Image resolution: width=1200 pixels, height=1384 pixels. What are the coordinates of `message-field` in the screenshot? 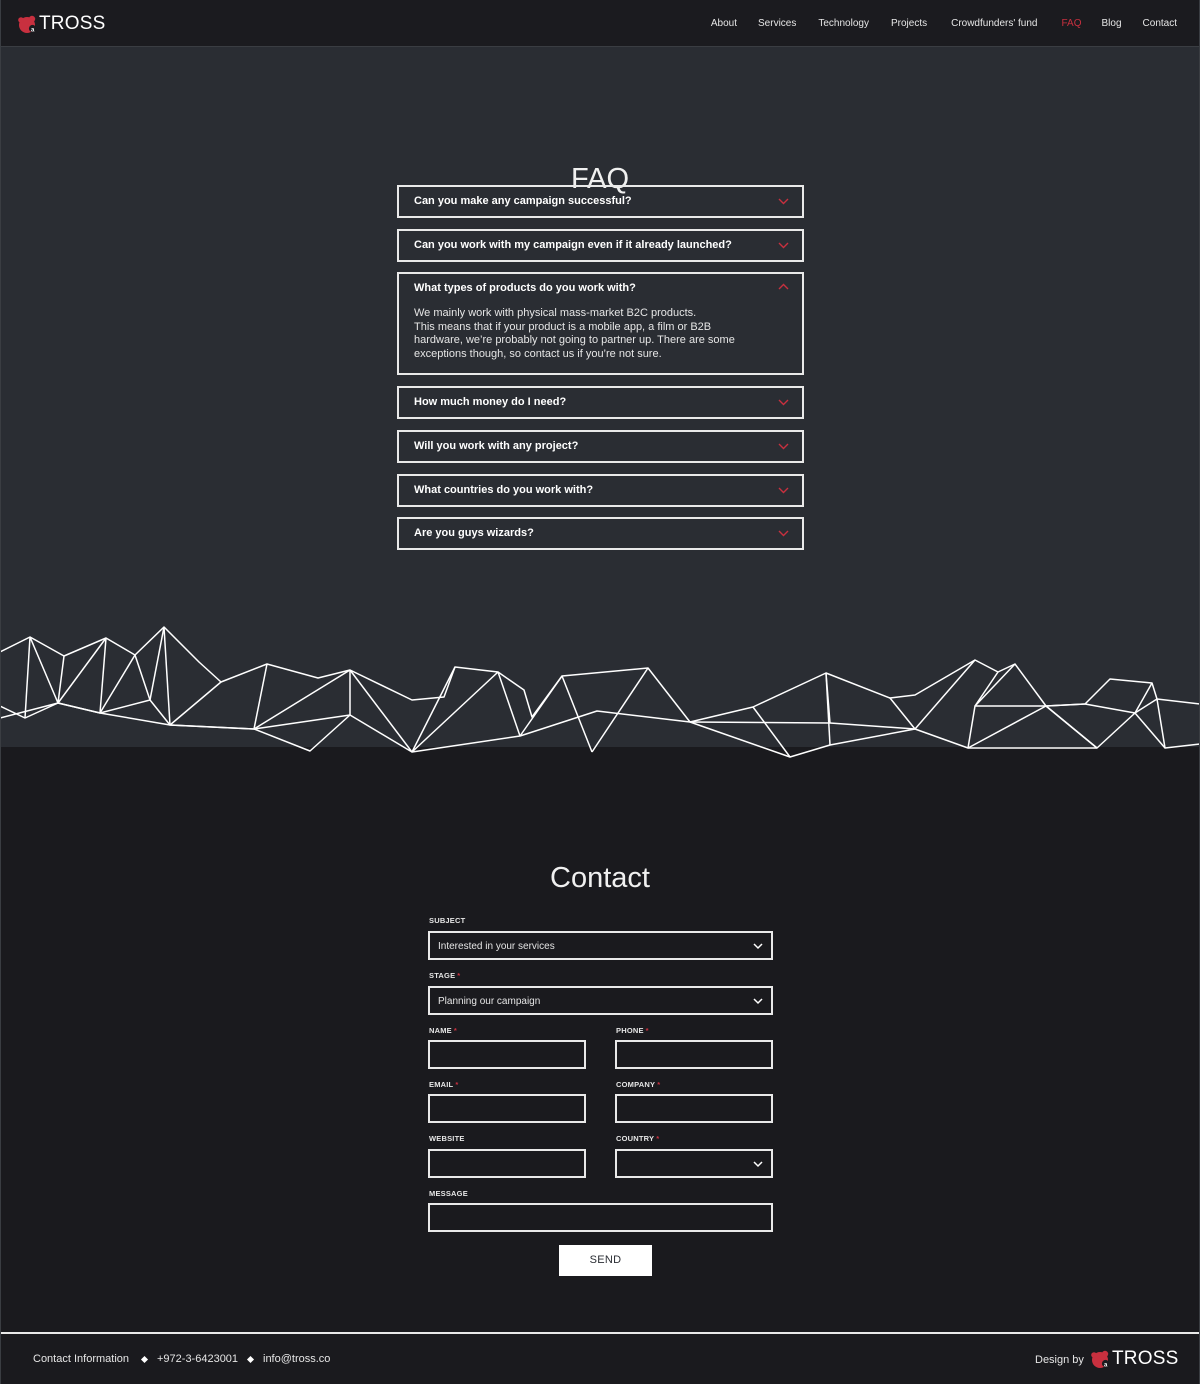 It's located at (600, 1217).